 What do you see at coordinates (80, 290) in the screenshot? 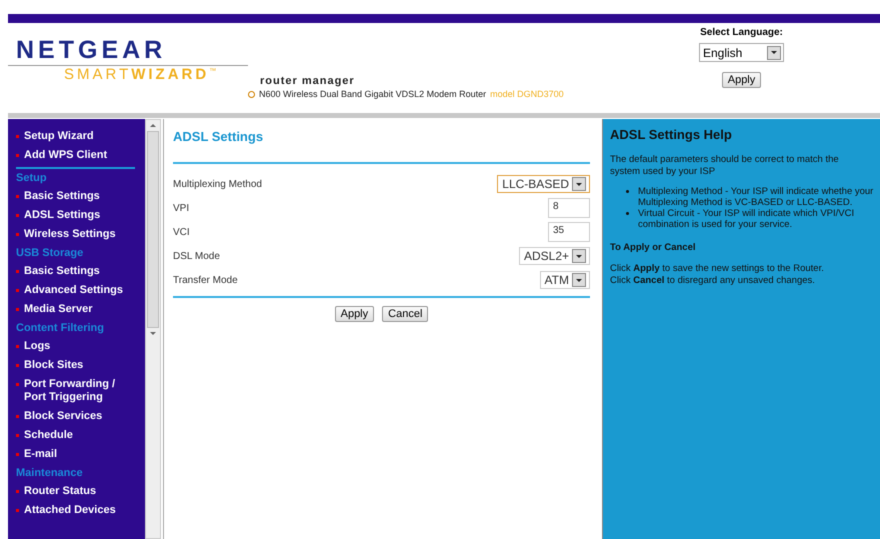
I see `menu-item: Advanced Settings` at bounding box center [80, 290].